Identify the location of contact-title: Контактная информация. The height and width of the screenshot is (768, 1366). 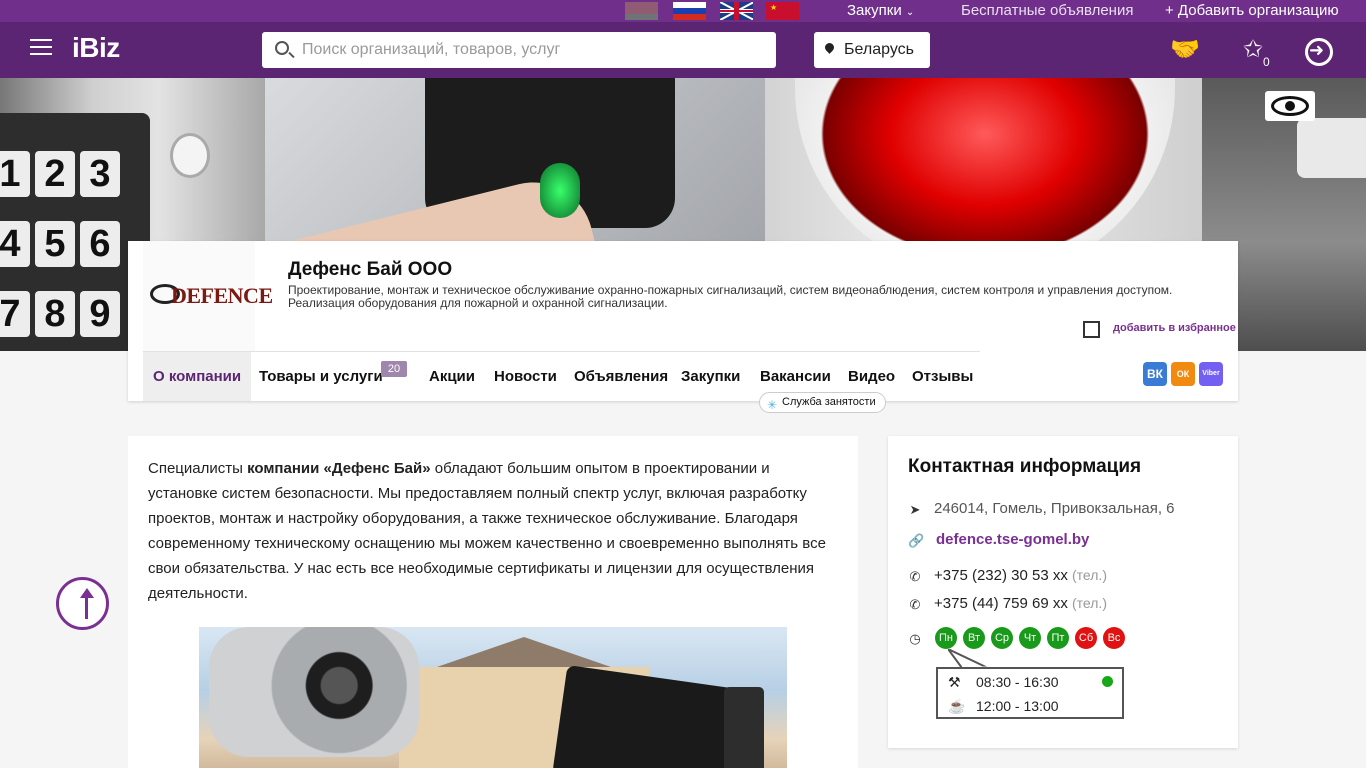
(1025, 466).